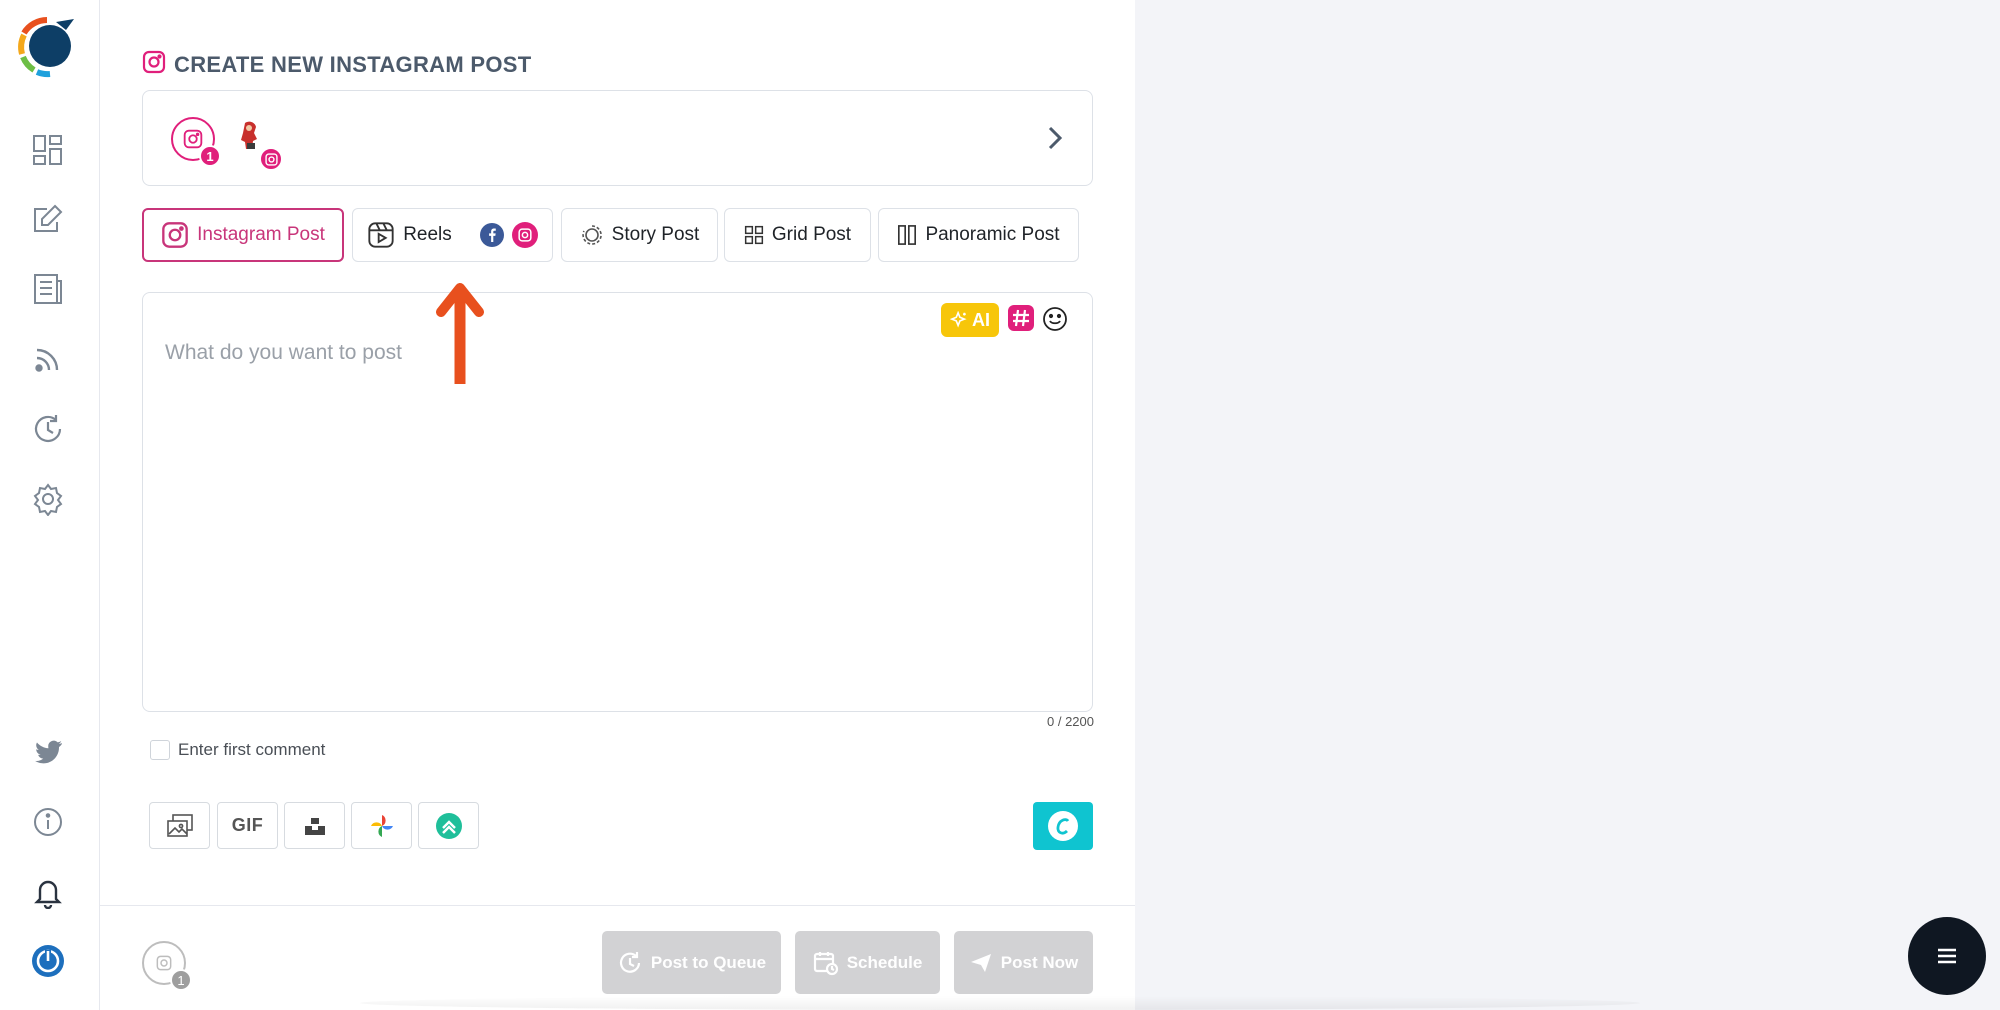 The height and width of the screenshot is (1010, 2000). I want to click on power-icon, so click(48, 961).